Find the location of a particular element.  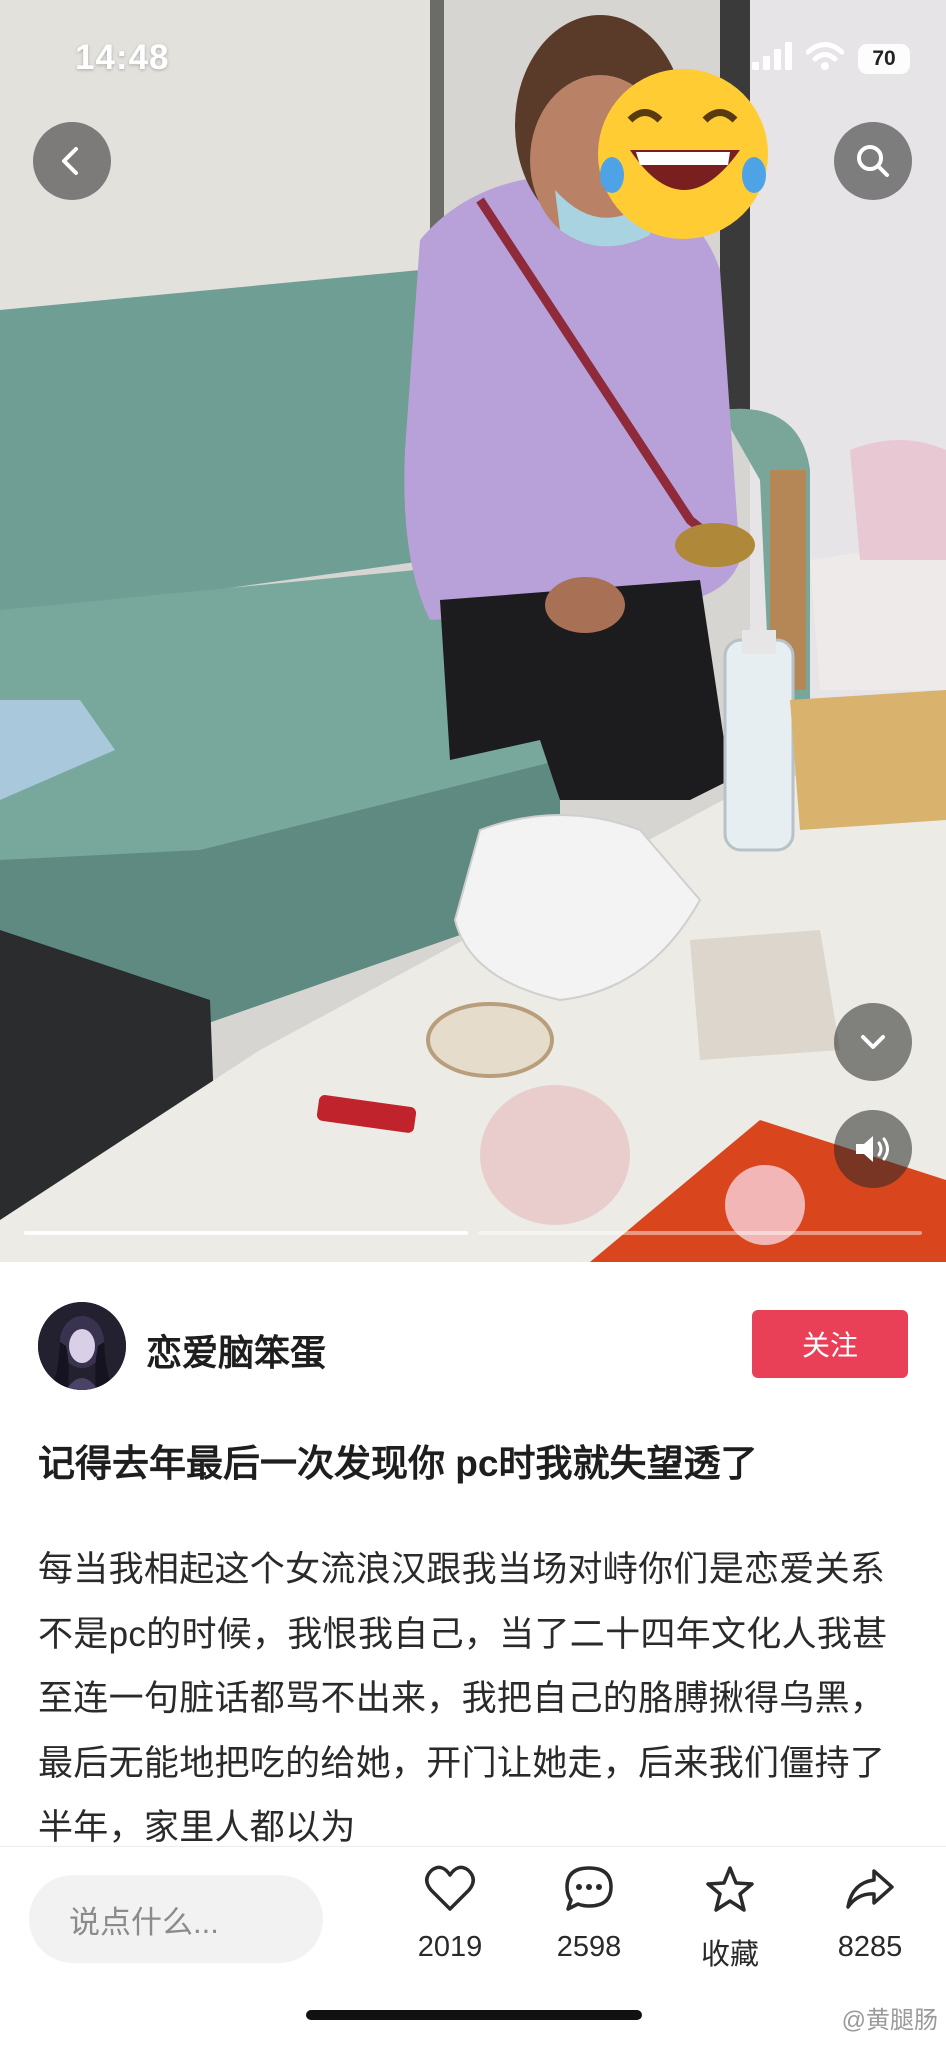

collapse-button is located at coordinates (873, 1042).